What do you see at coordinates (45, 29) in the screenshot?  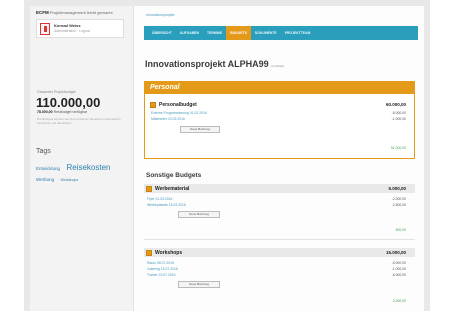 I see `avatar` at bounding box center [45, 29].